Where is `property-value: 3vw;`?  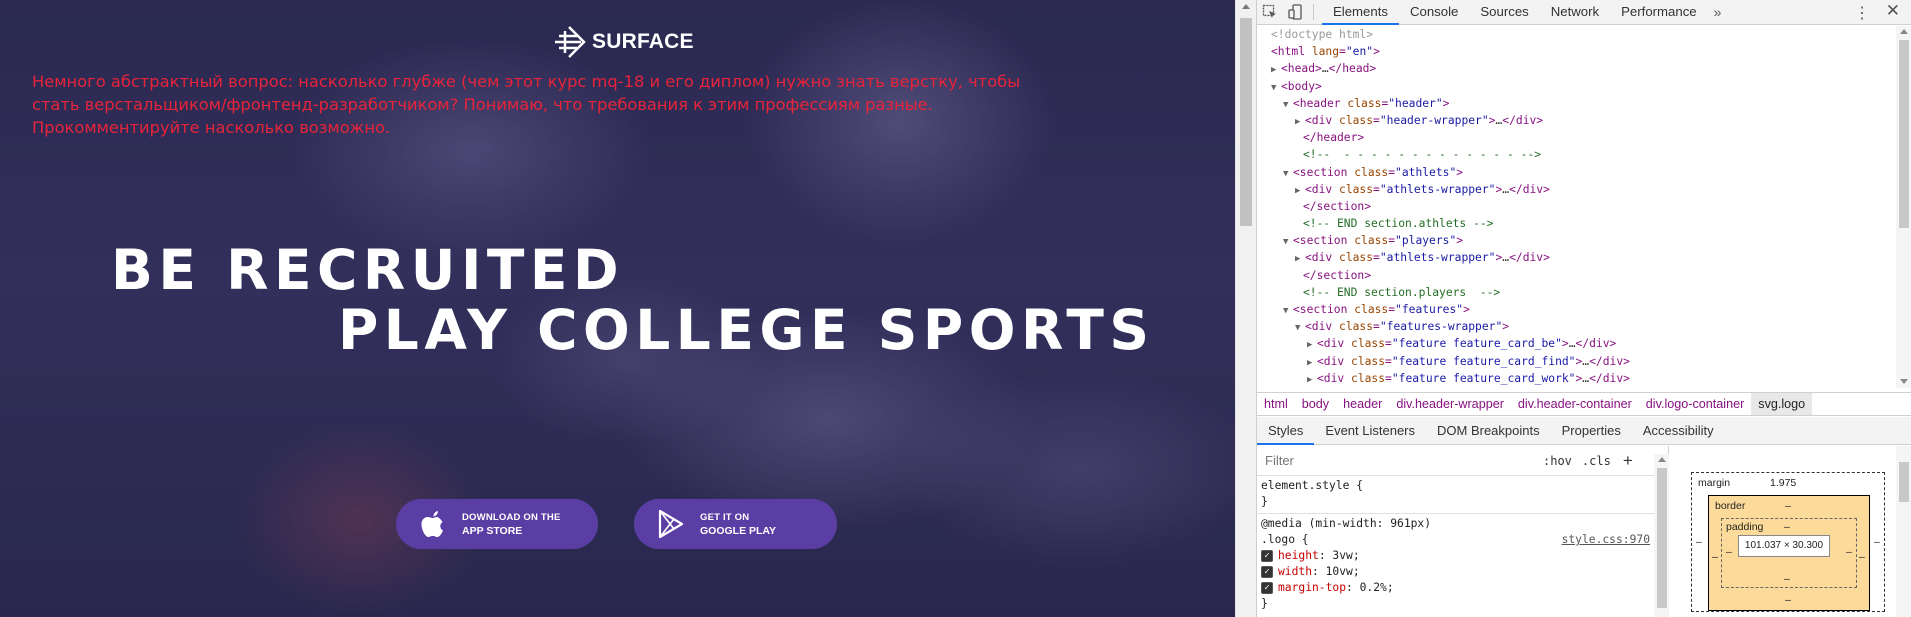 property-value: 3vw; is located at coordinates (1346, 555).